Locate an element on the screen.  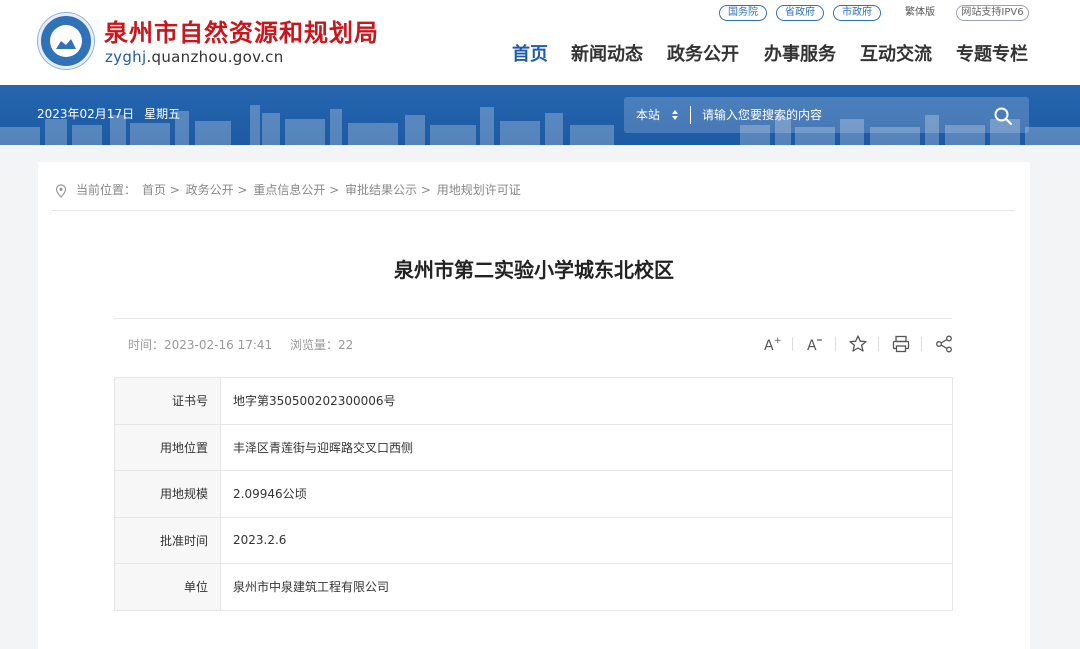
star-icon is located at coordinates (858, 344).